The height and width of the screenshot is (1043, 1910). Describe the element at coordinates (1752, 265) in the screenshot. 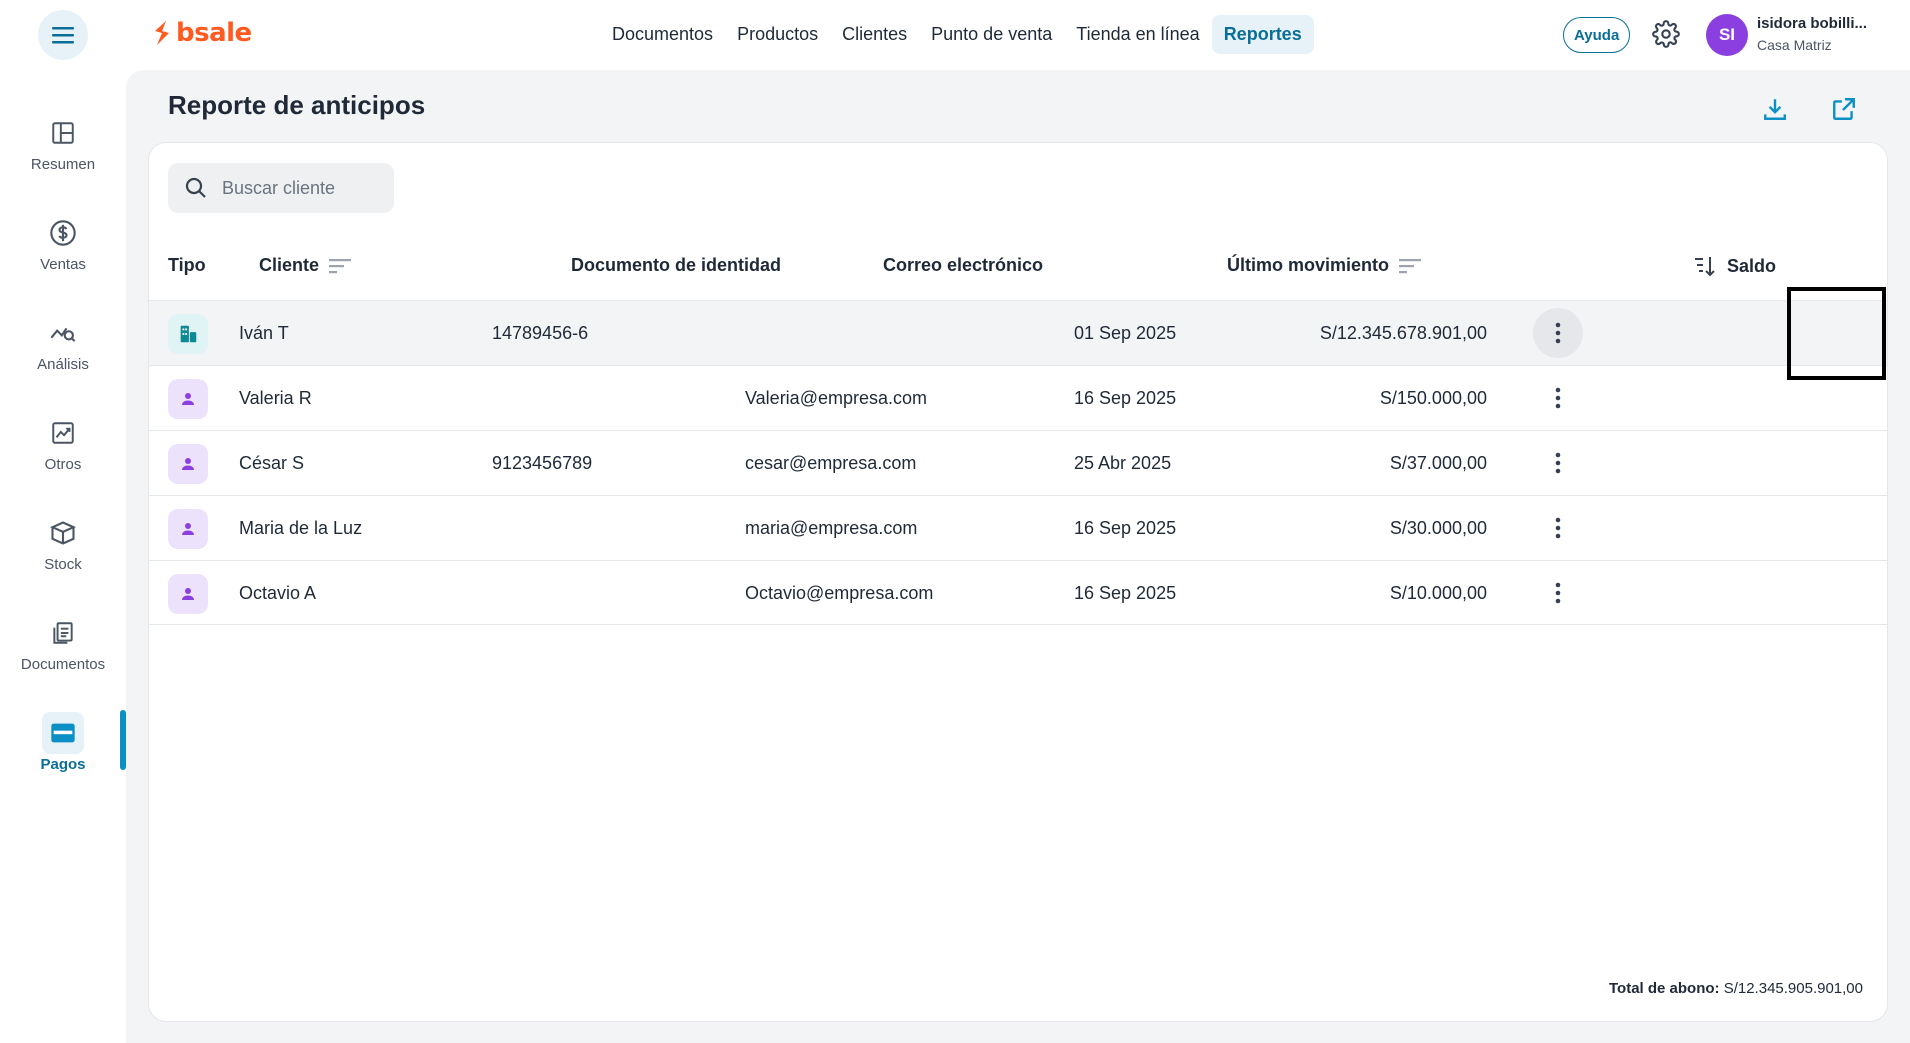

I see `column-label: Saldo` at that location.